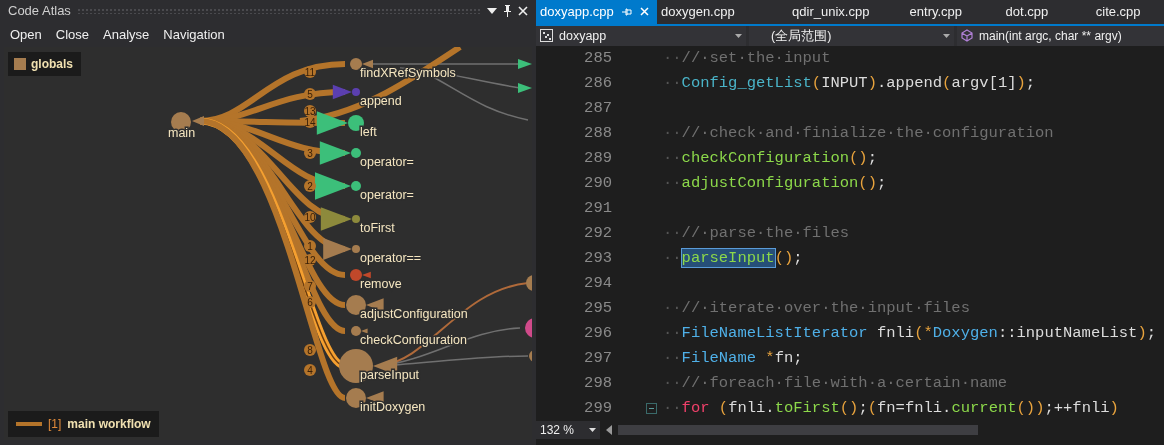 Image resolution: width=1164 pixels, height=445 pixels. Describe the element at coordinates (310, 286) in the screenshot. I see `call-order-badge: 7` at that location.